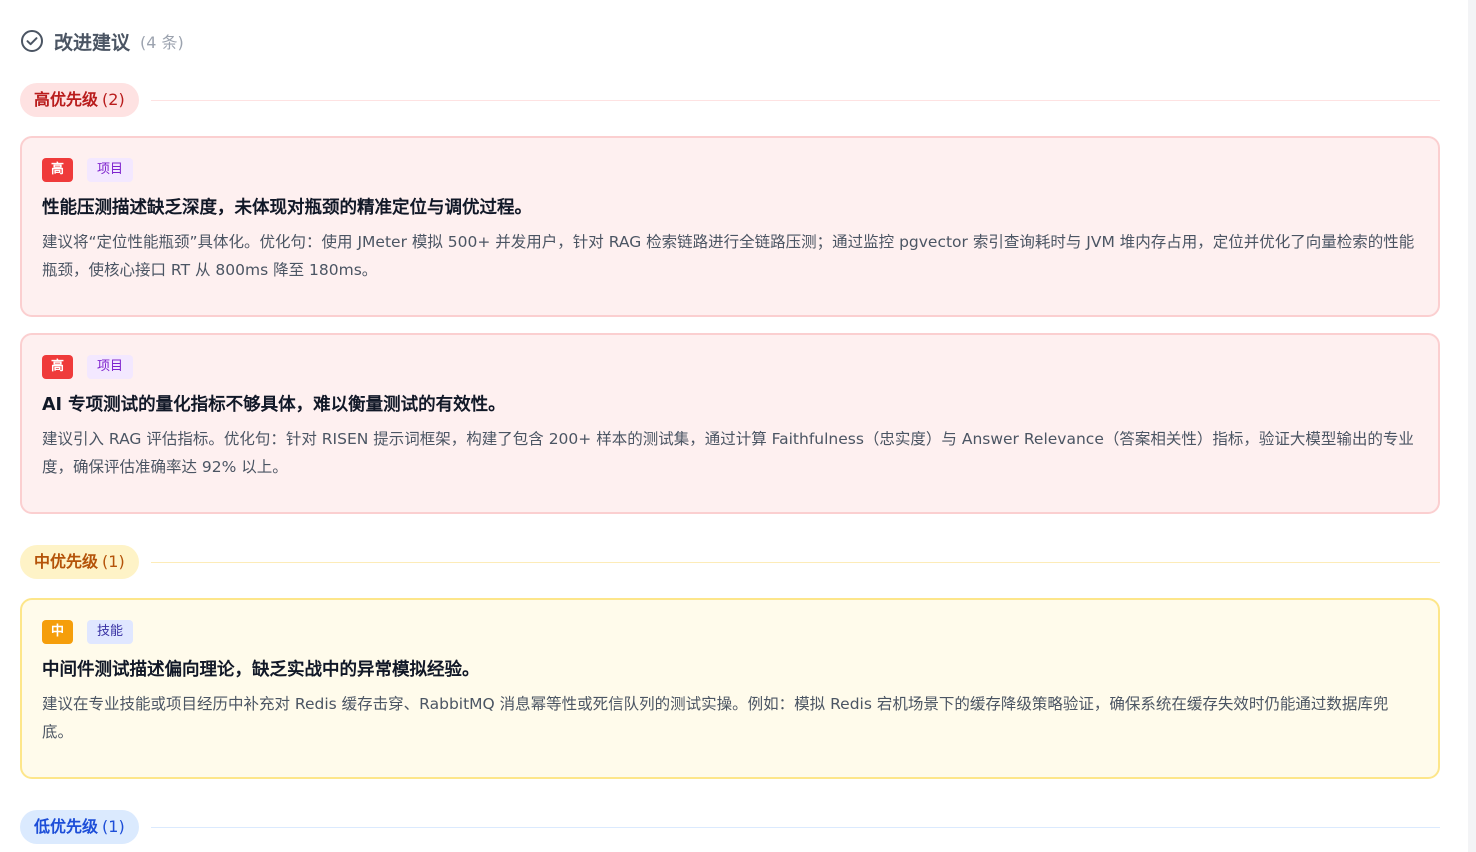 The width and height of the screenshot is (1476, 852). Describe the element at coordinates (110, 632) in the screenshot. I see `category-badge: 技能` at that location.